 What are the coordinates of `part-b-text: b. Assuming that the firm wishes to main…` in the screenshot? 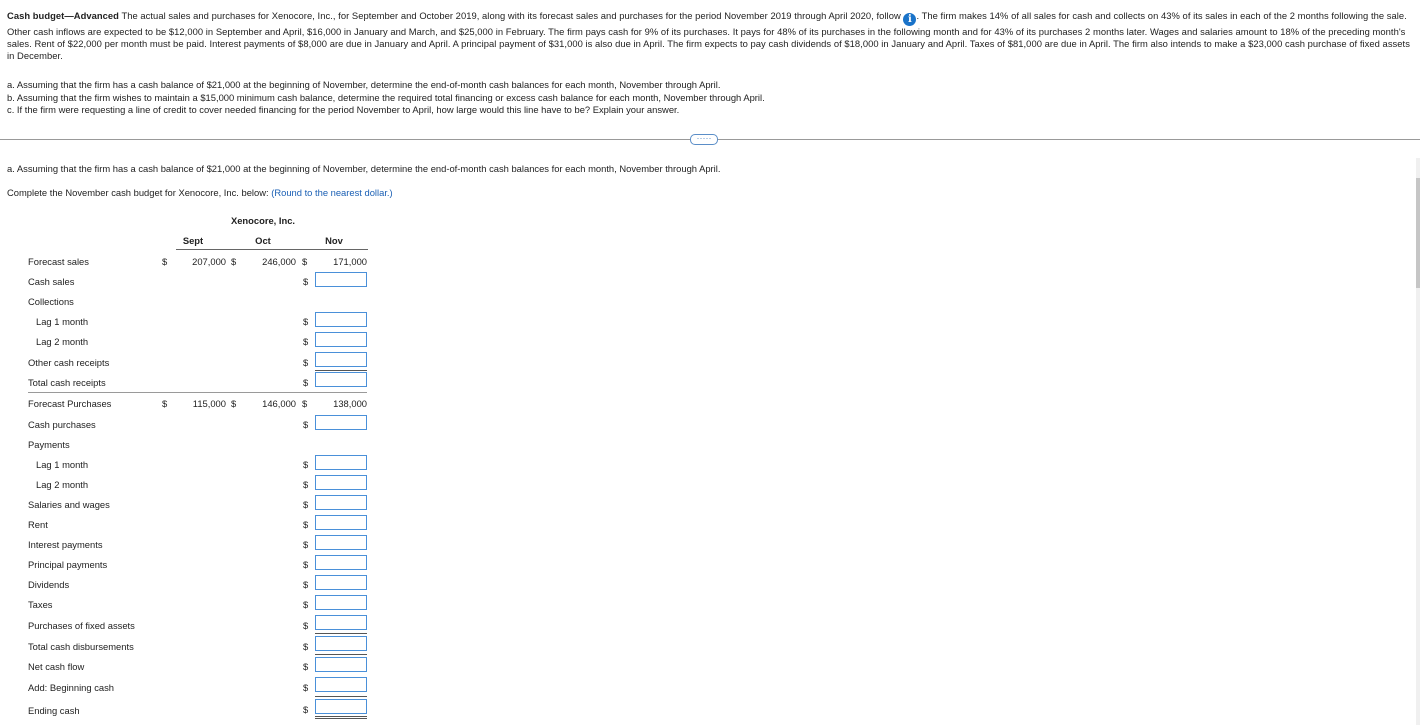 It's located at (386, 97).